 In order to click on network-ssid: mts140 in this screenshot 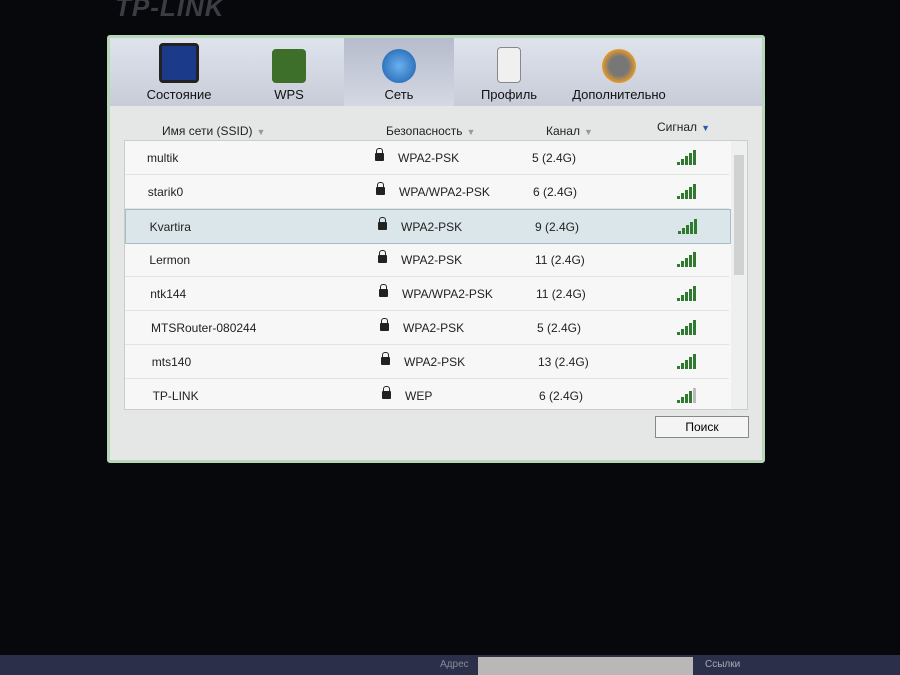, I will do `click(171, 362)`.